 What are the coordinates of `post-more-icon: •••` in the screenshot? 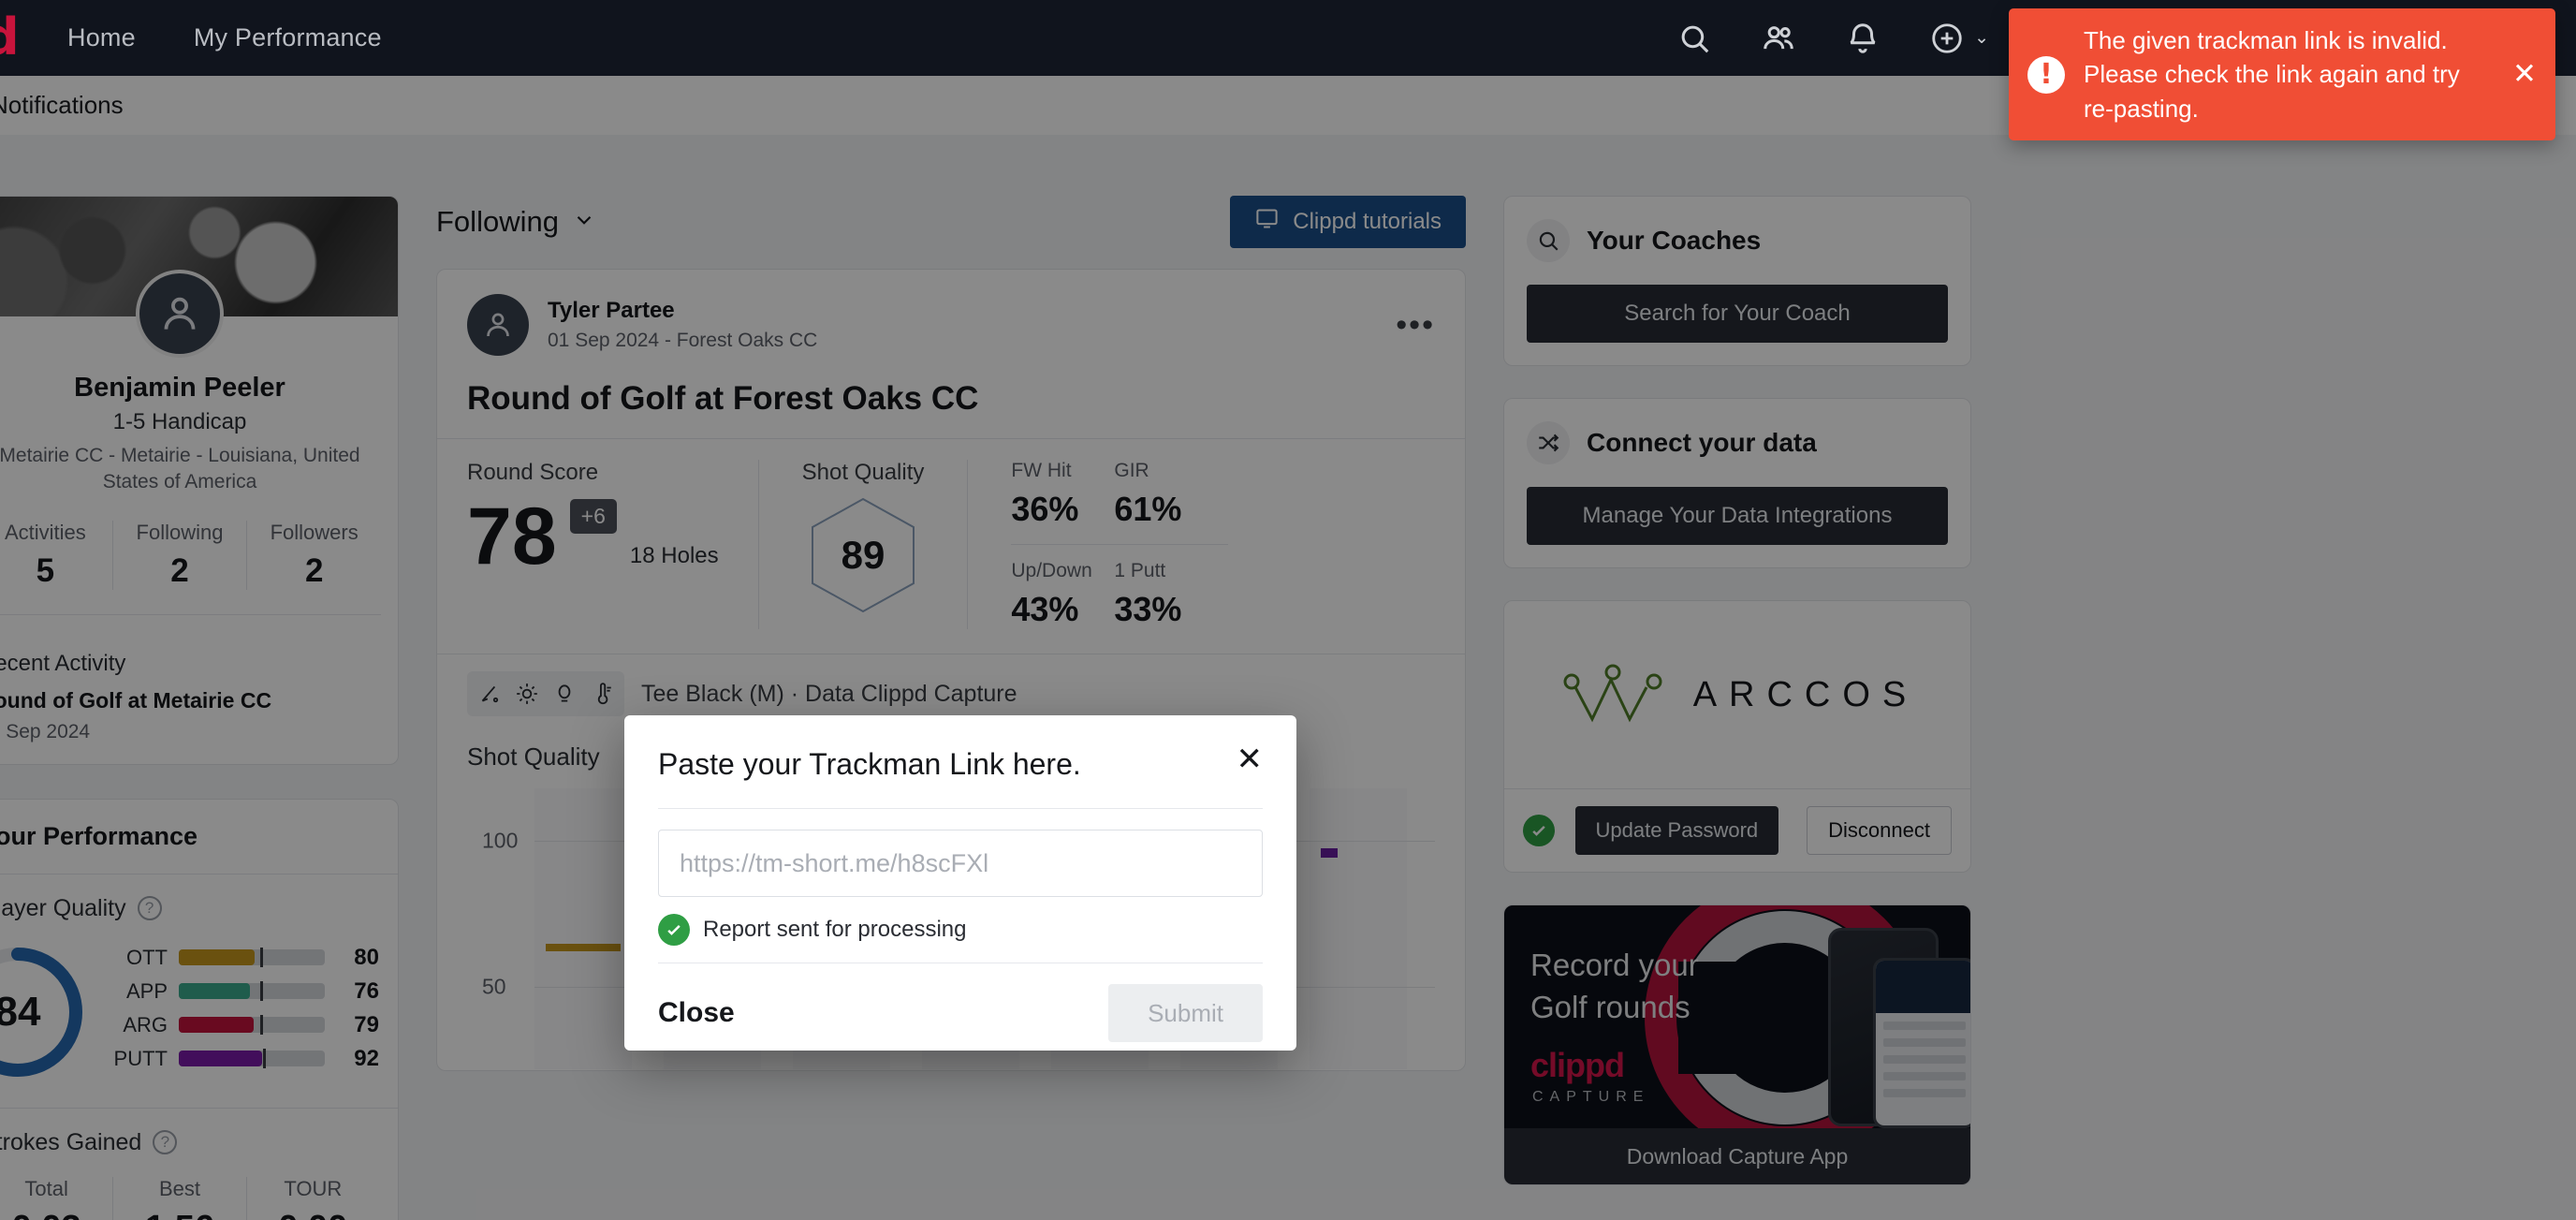 It's located at (1415, 325).